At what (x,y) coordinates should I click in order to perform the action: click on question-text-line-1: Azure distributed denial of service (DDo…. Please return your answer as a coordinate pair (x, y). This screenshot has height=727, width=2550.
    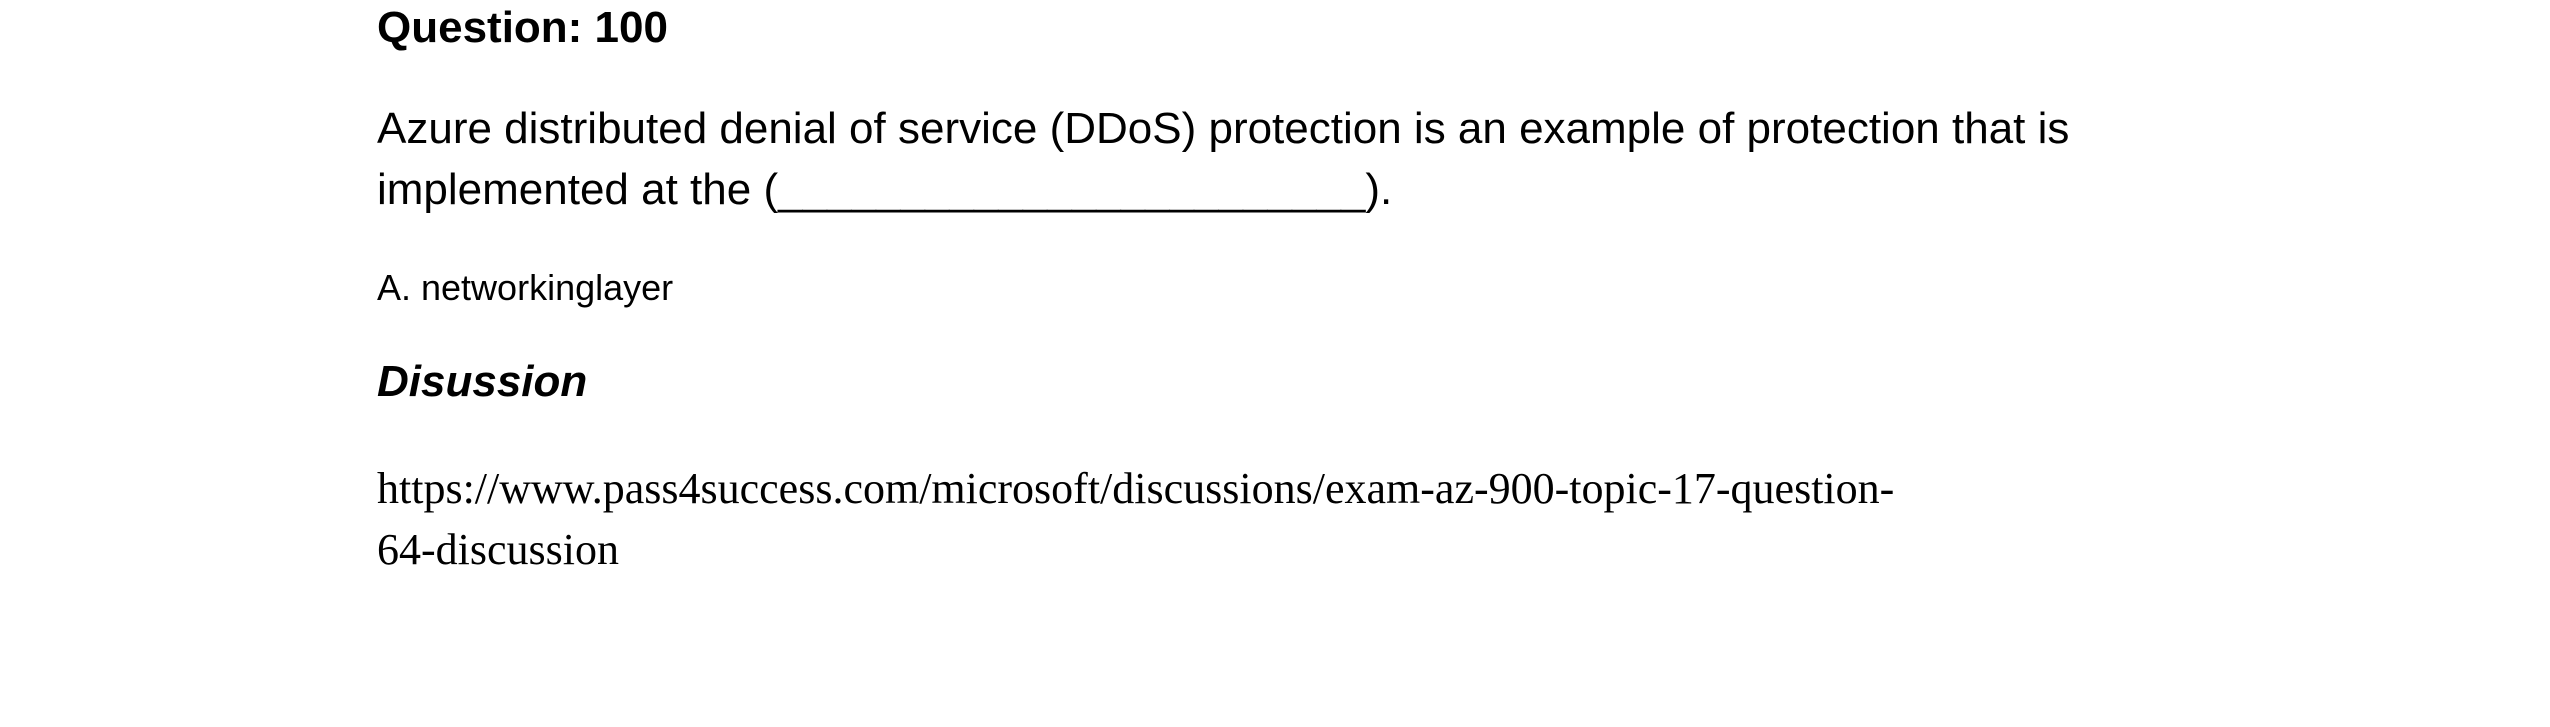
    Looking at the image, I should click on (1223, 128).